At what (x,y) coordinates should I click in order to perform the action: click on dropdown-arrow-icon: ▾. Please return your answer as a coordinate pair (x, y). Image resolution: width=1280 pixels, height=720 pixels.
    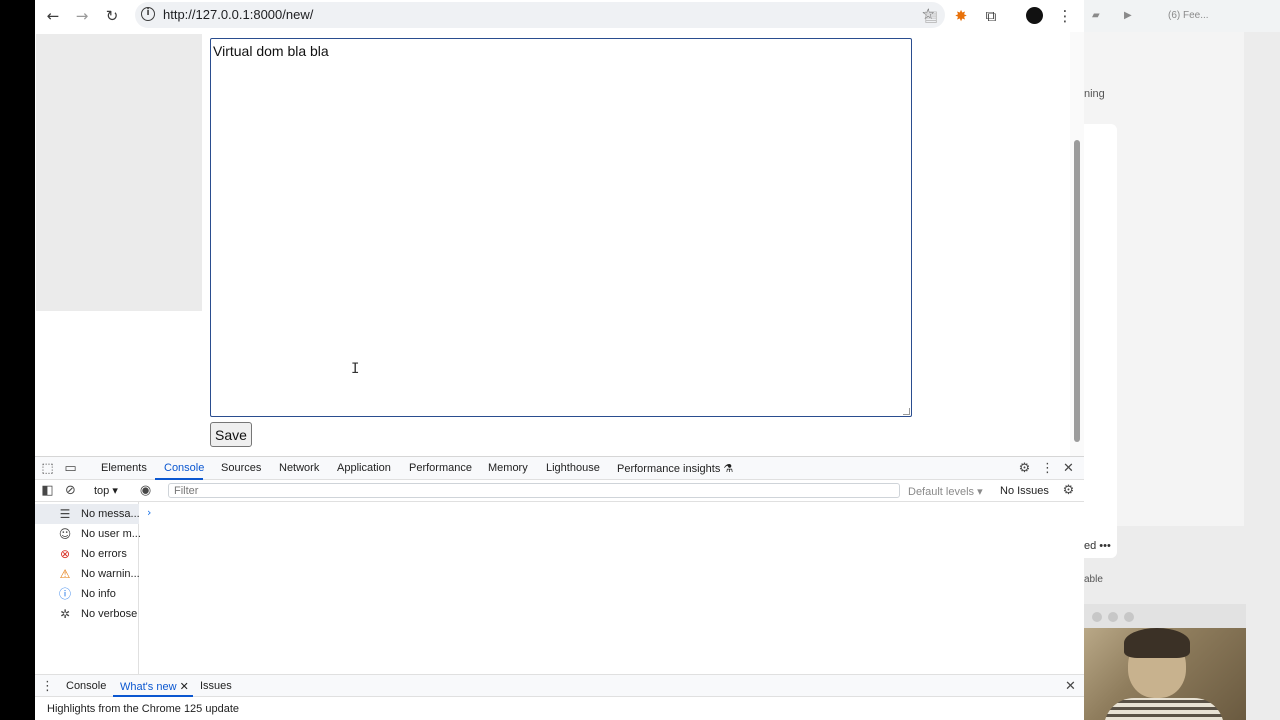
    Looking at the image, I should click on (115, 491).